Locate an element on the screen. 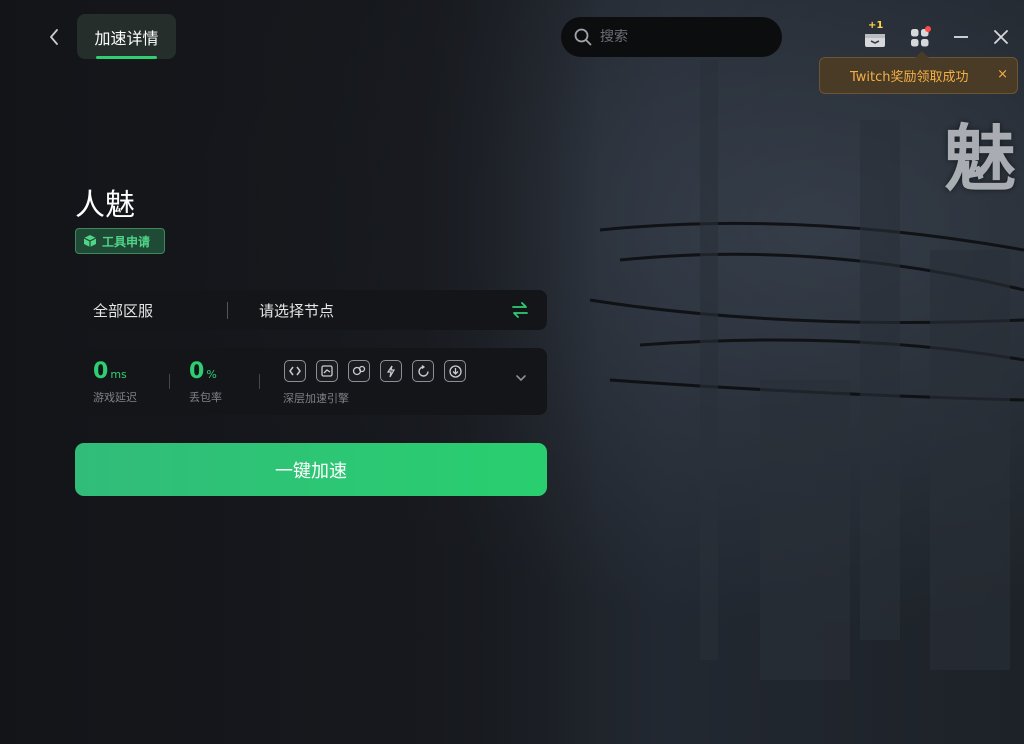 The image size is (1024, 744). tab-active-indicator is located at coordinates (126, 57).